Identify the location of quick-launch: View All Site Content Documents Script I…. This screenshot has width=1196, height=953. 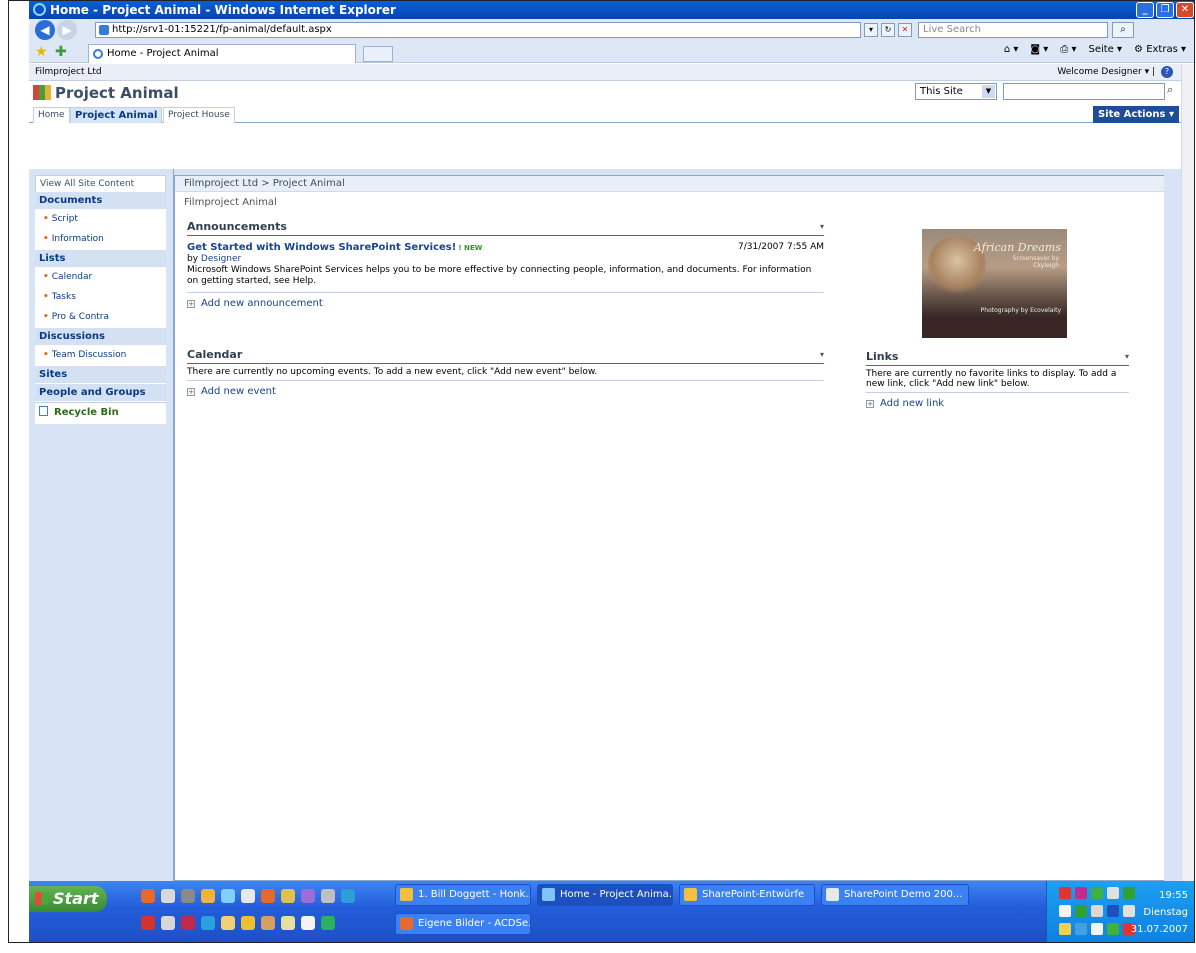
(101, 525).